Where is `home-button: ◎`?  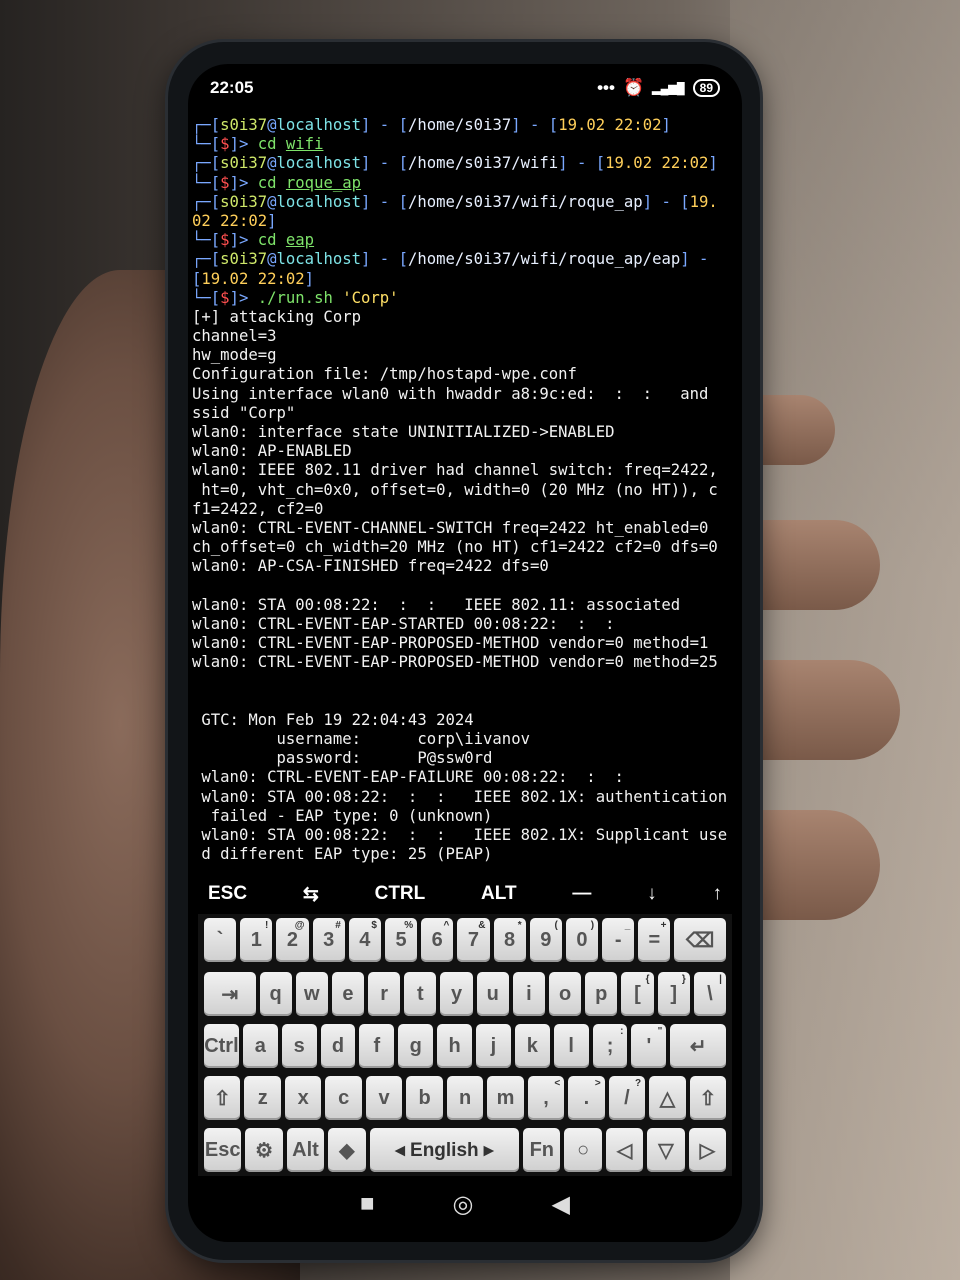
home-button: ◎ is located at coordinates (463, 1204).